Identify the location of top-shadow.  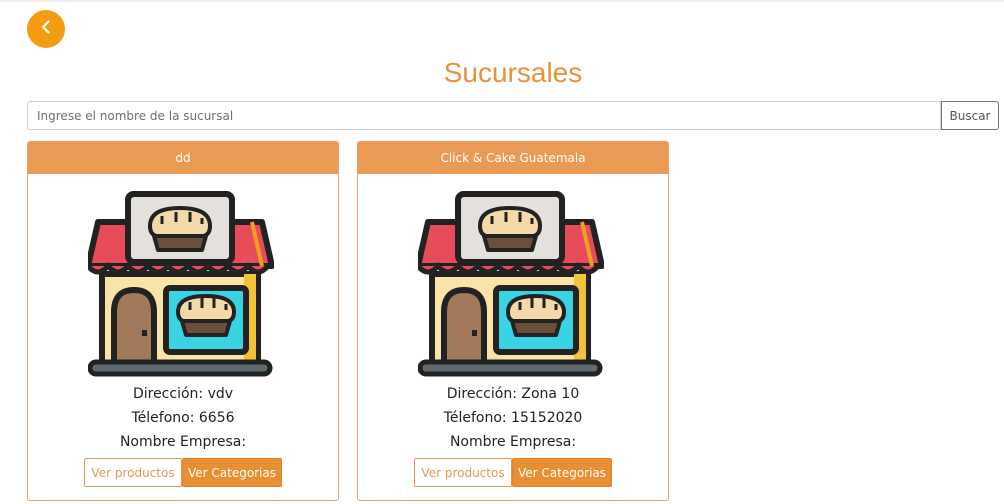
(502, 1).